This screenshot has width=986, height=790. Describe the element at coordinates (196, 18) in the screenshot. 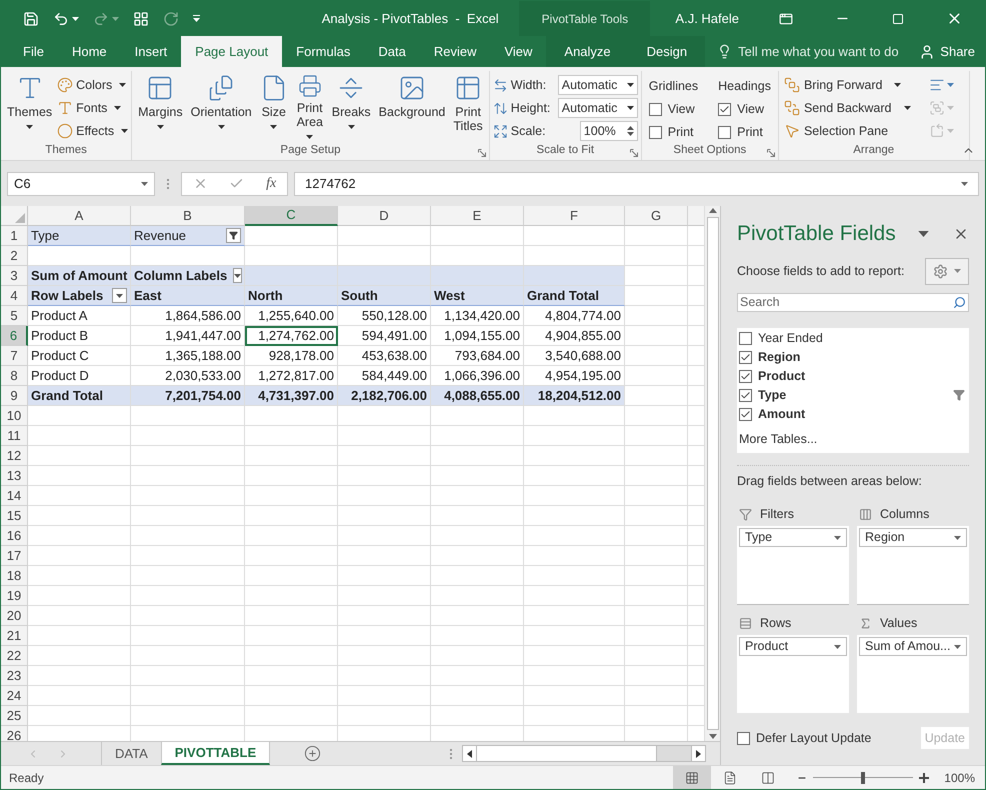

I see `customize-button` at that location.